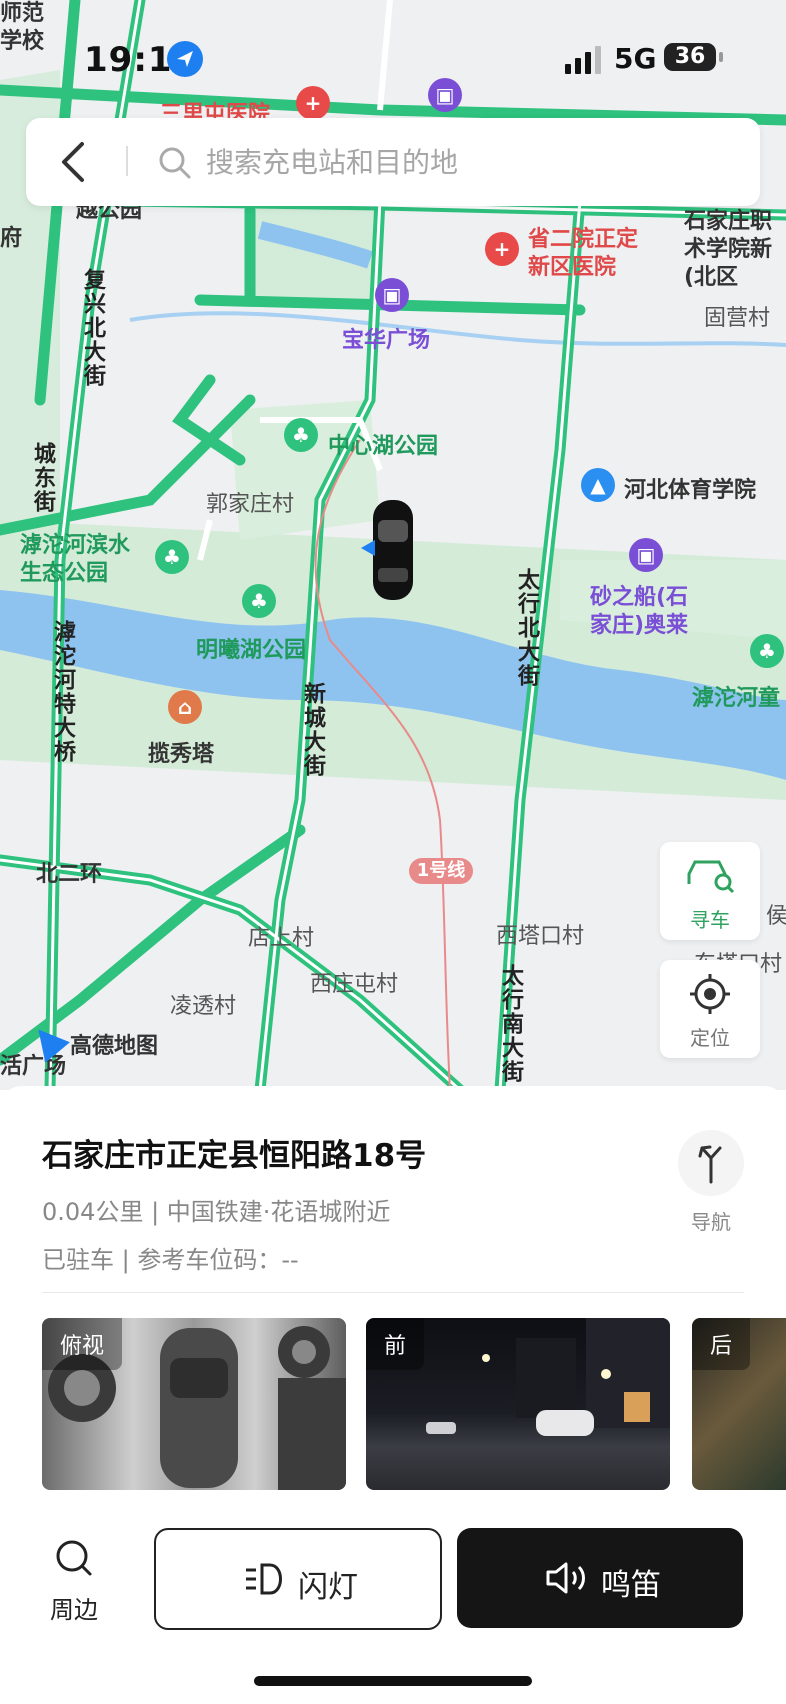 This screenshot has width=786, height=1704. What do you see at coordinates (728, 249) in the screenshot?
I see `map-label: 石家庄职 术学院新 (北区` at bounding box center [728, 249].